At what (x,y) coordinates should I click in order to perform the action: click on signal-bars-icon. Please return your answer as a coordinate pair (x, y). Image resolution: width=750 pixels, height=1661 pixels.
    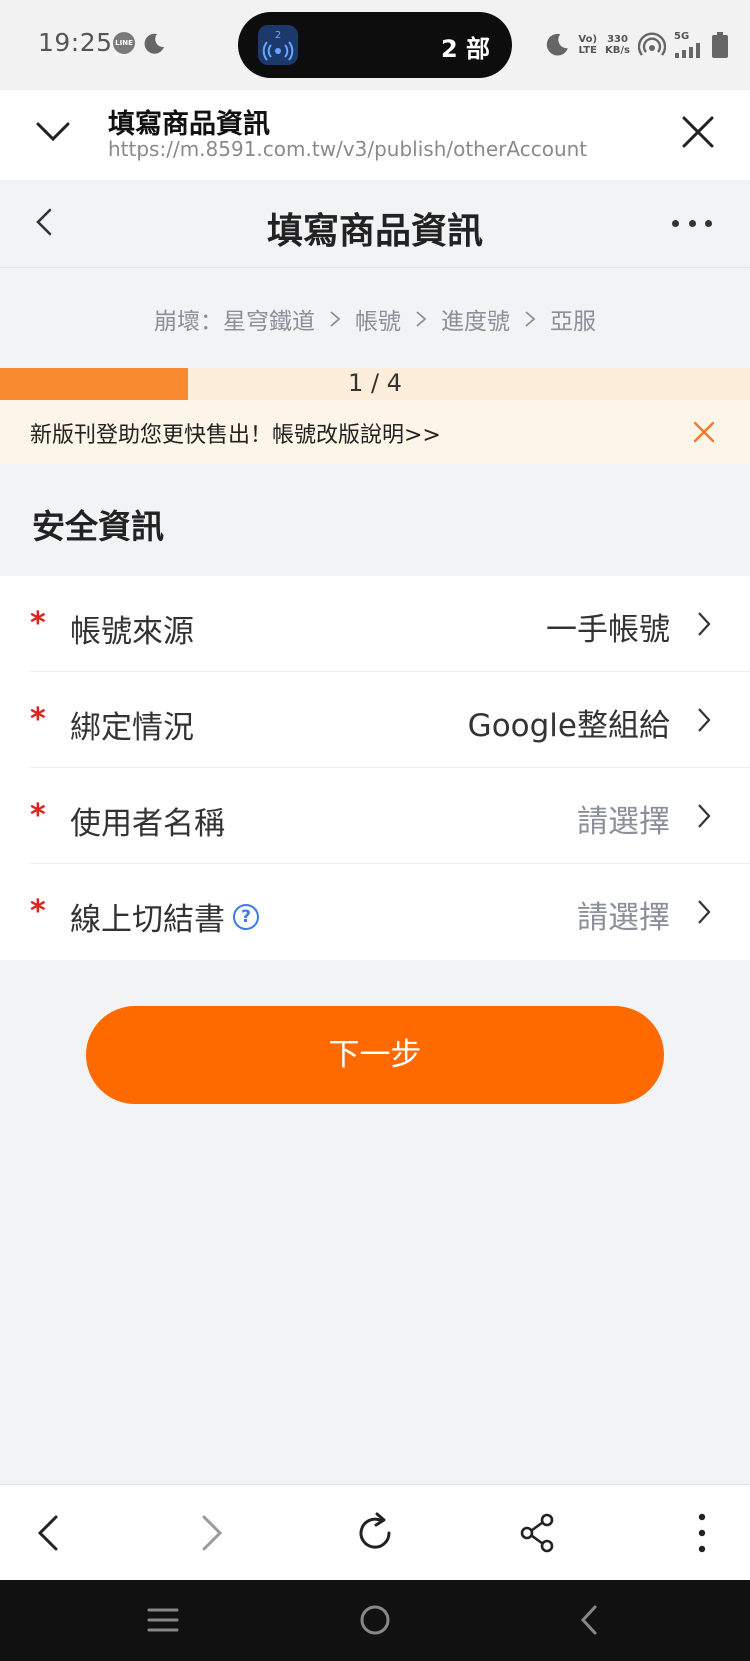
    Looking at the image, I should click on (687, 50).